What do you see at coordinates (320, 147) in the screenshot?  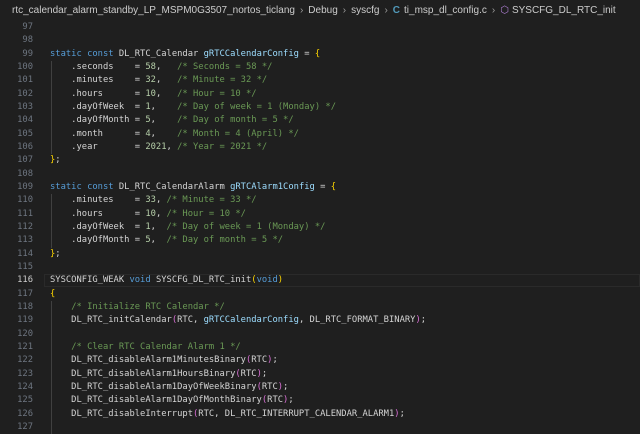 I see `code-line: 106 .year = 2021, /* Year = 2021 */` at bounding box center [320, 147].